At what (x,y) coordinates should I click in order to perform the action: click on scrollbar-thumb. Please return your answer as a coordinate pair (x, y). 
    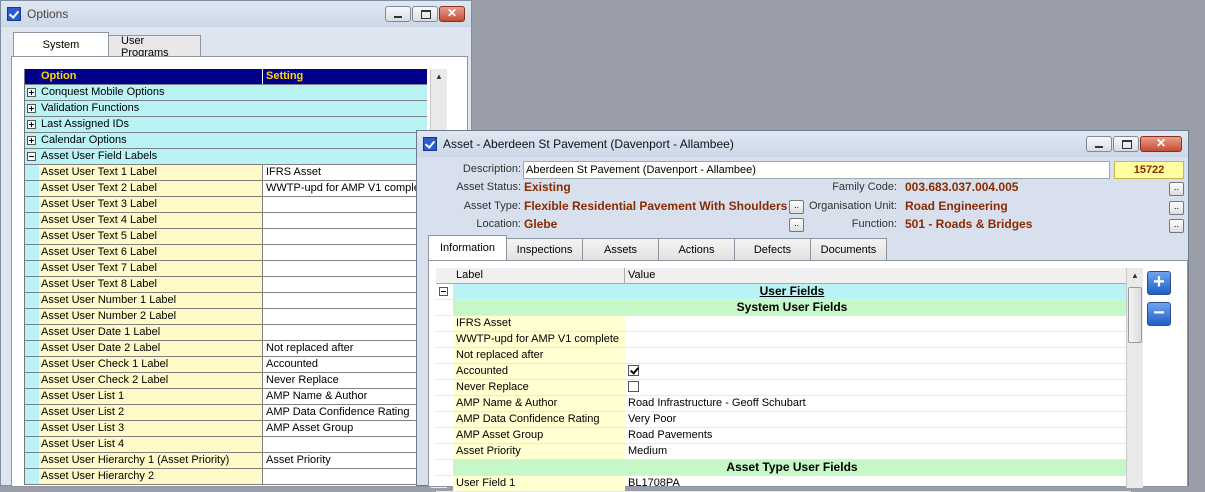
    Looking at the image, I should click on (1135, 315).